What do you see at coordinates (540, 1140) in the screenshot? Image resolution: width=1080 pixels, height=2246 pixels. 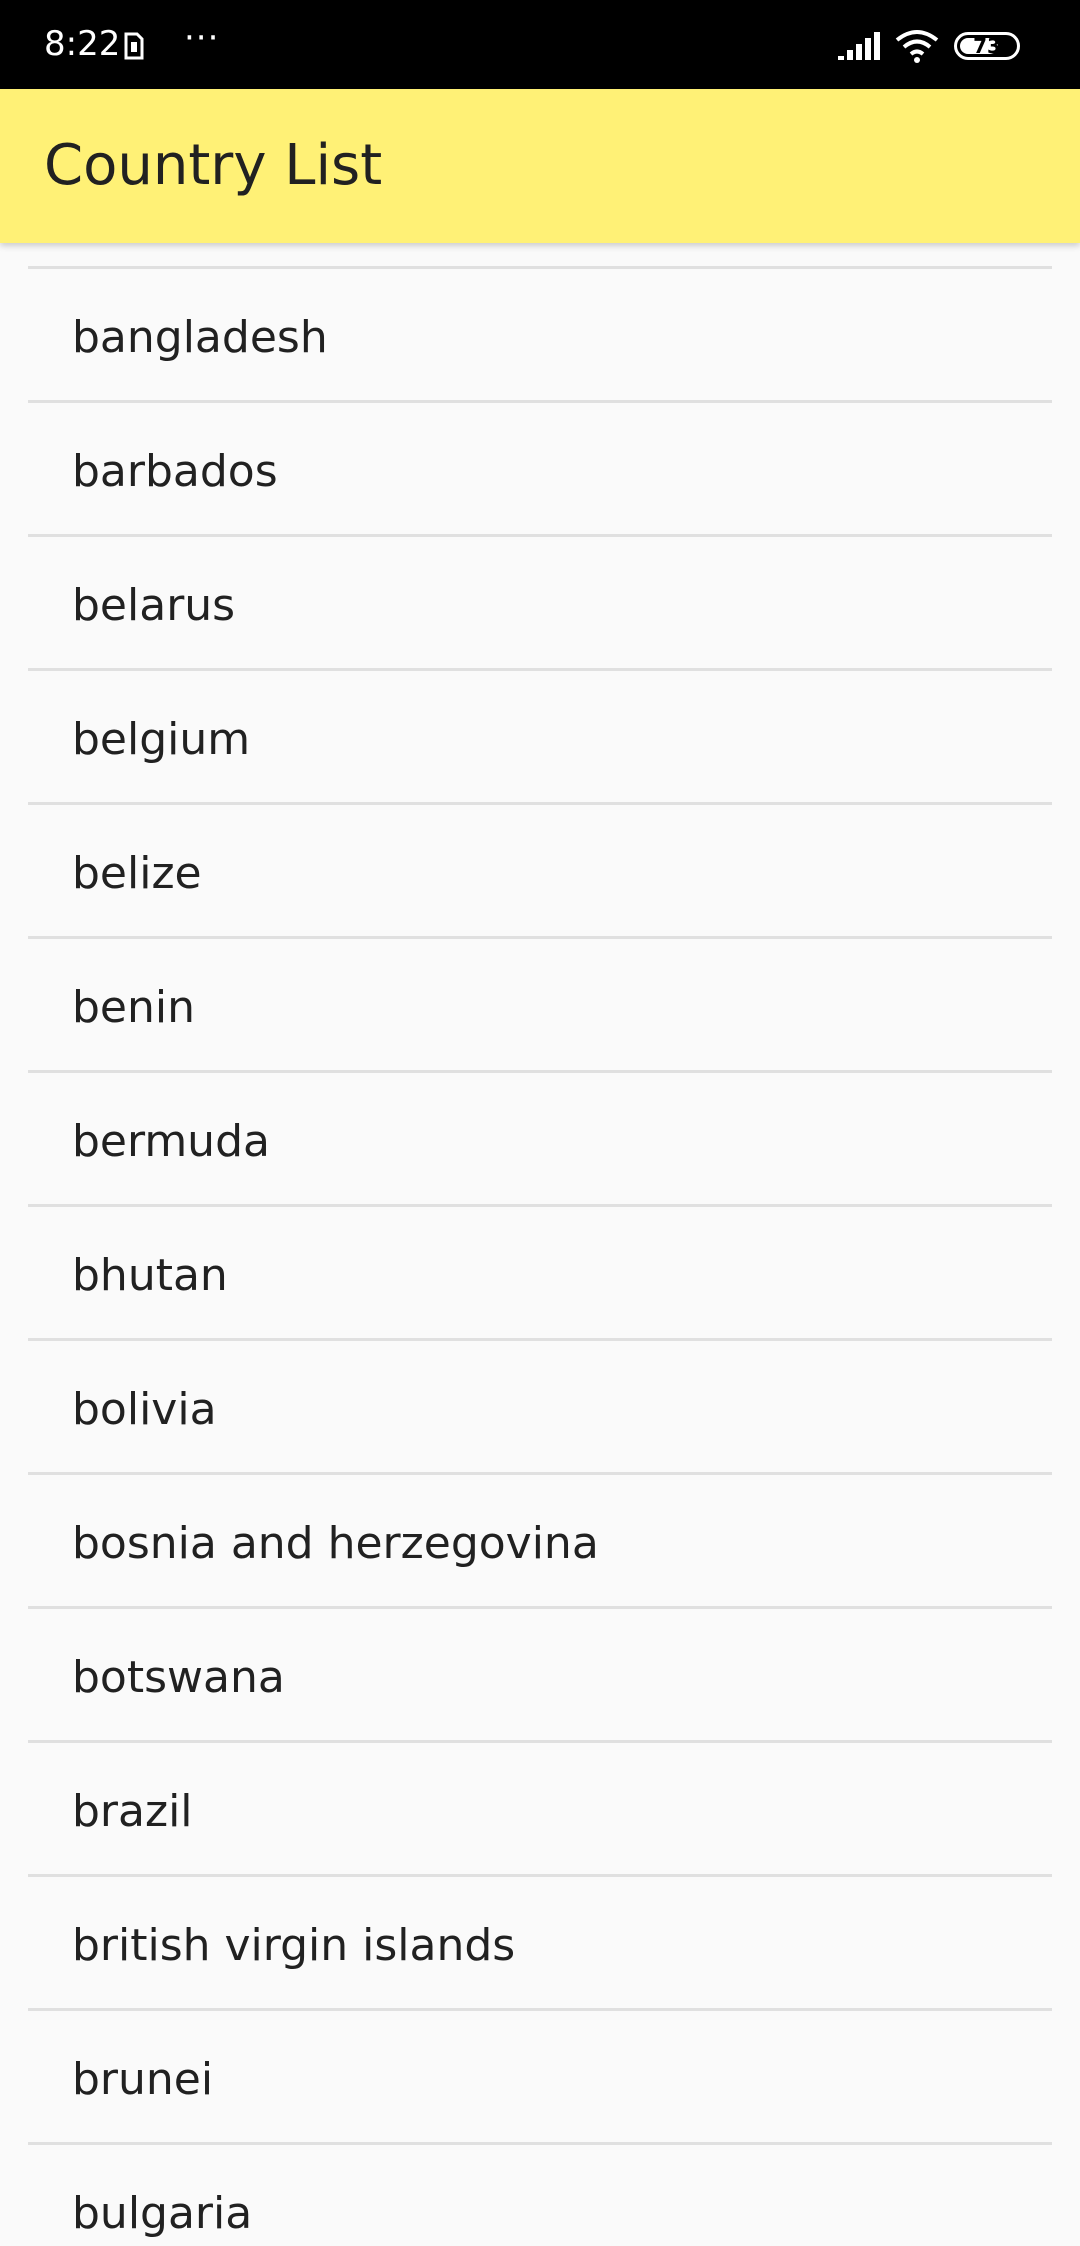 I see `list-item: bermuda` at bounding box center [540, 1140].